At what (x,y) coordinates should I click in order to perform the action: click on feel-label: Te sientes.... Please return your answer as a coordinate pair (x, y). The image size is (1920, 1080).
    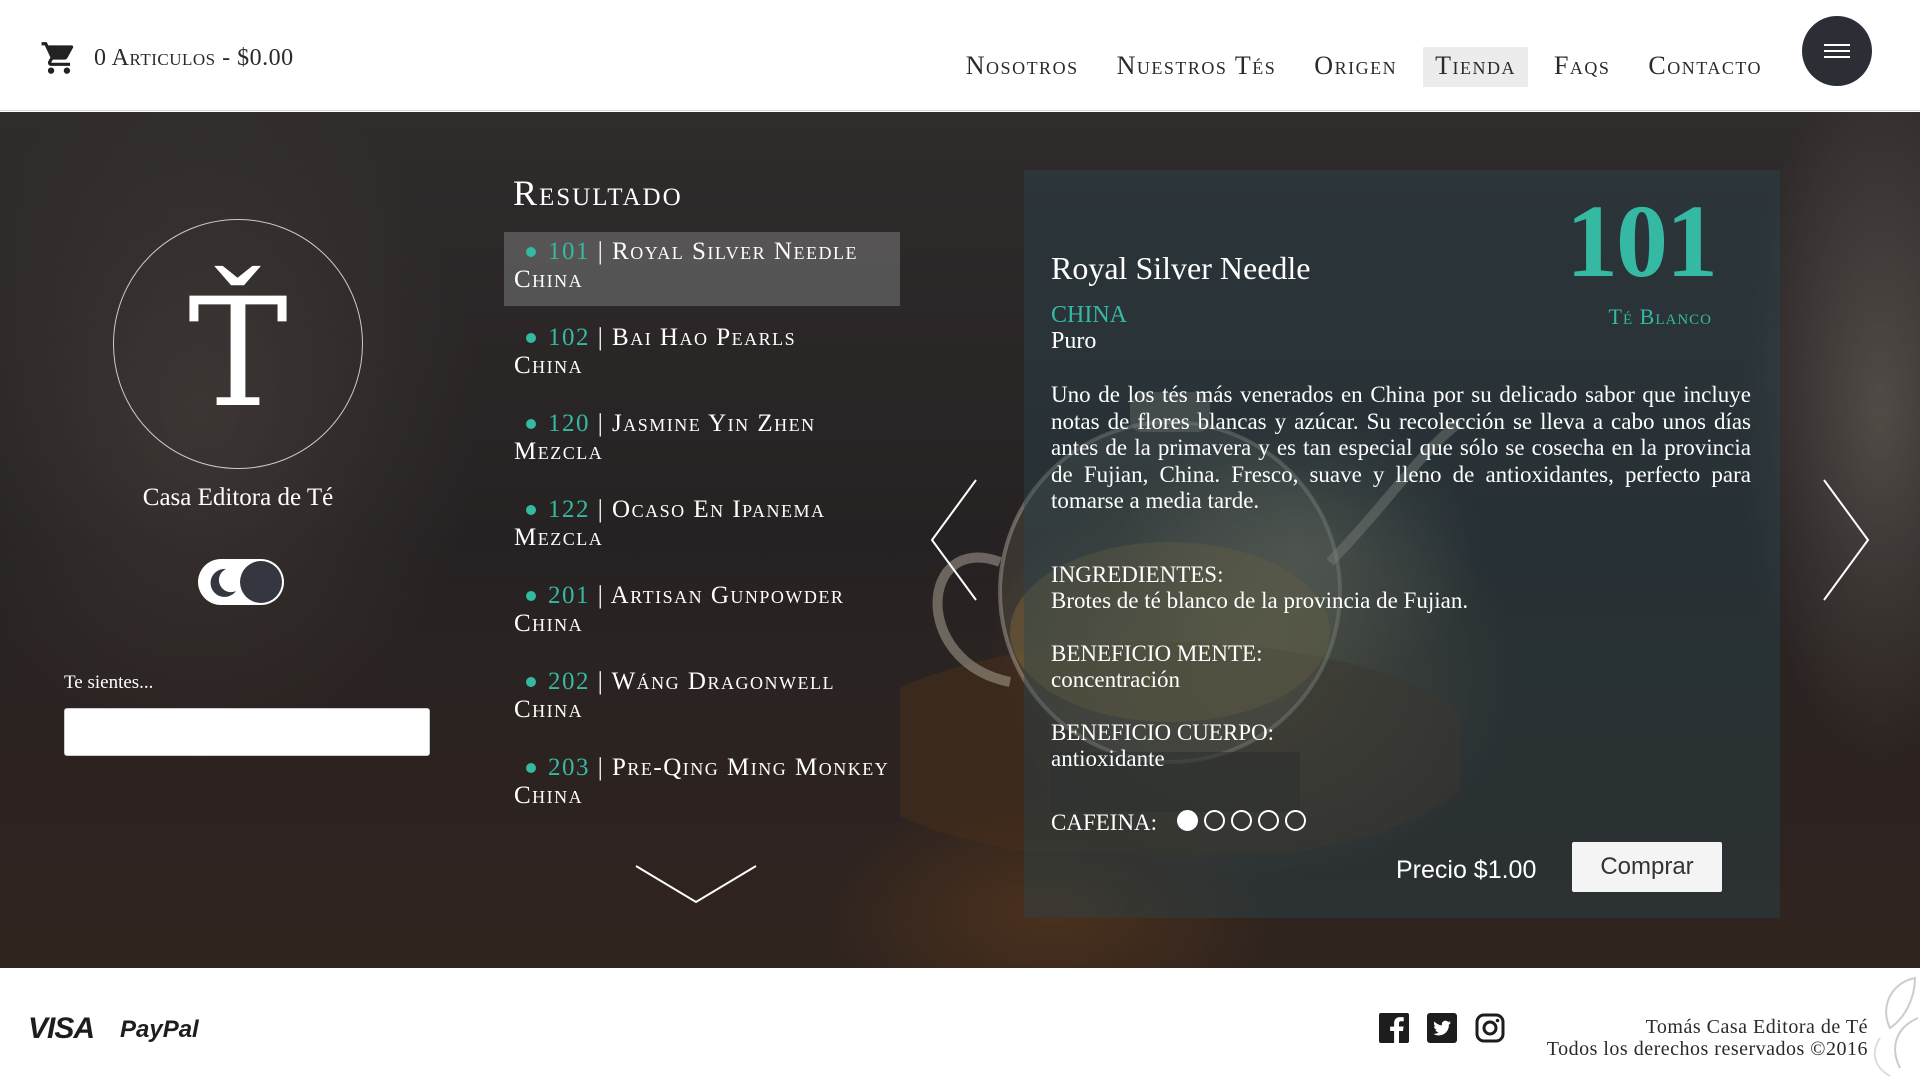
    Looking at the image, I should click on (109, 682).